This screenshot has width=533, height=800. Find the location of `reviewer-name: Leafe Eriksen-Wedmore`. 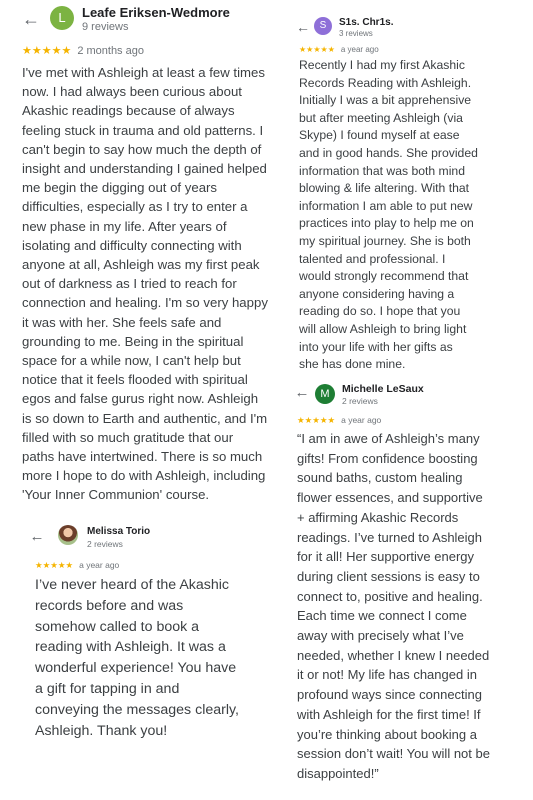

reviewer-name: Leafe Eriksen-Wedmore is located at coordinates (156, 12).